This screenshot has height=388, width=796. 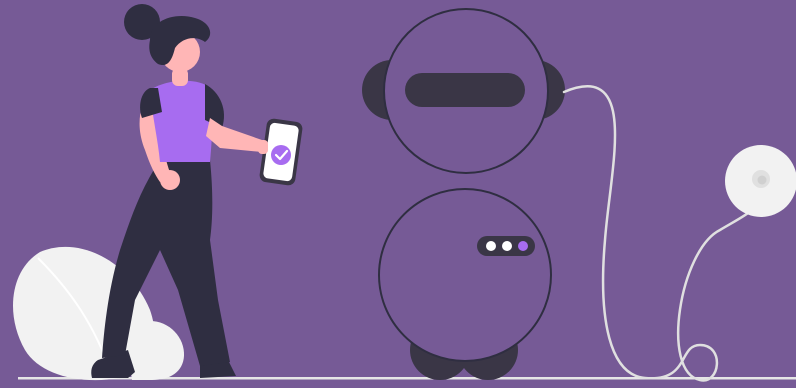 I want to click on power-socket-plug, so click(x=762, y=180).